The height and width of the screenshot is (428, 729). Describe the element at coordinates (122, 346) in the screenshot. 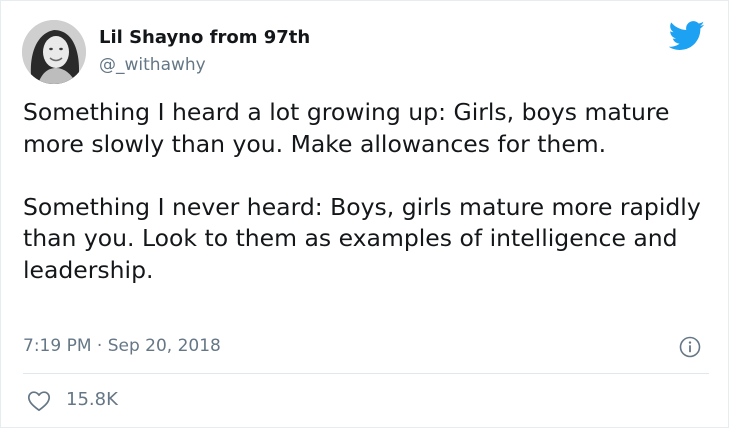

I see `tweet-timestamp: 7:19 PM · Sep 20, 2018` at that location.